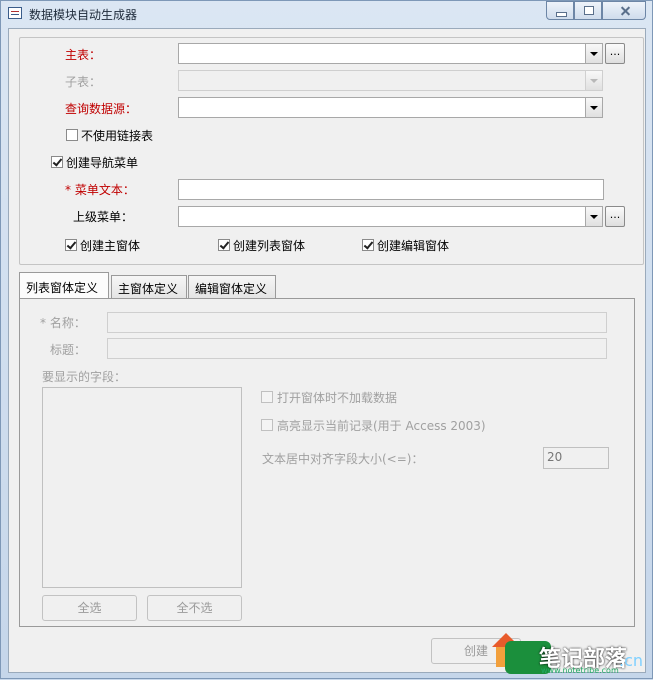  Describe the element at coordinates (101, 109) in the screenshot. I see `query-source-label: 查询数据源：` at that location.